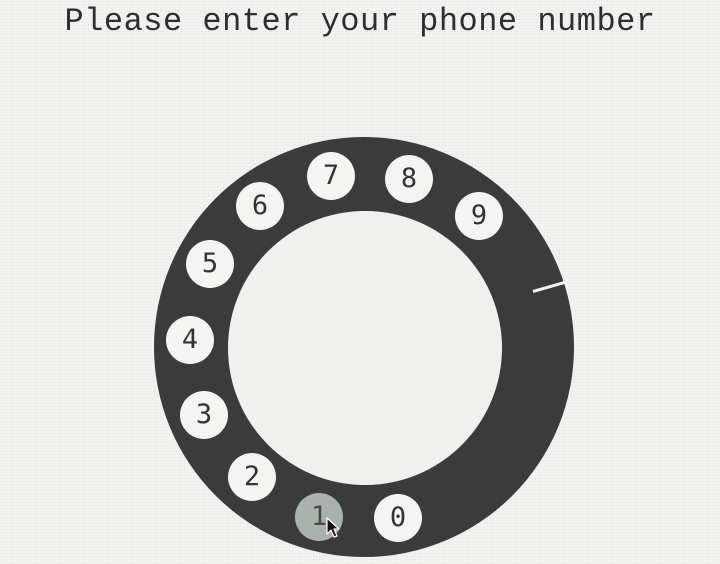 Image resolution: width=720 pixels, height=564 pixels. Describe the element at coordinates (333, 527) in the screenshot. I see `mouse-pointer-icon` at that location.